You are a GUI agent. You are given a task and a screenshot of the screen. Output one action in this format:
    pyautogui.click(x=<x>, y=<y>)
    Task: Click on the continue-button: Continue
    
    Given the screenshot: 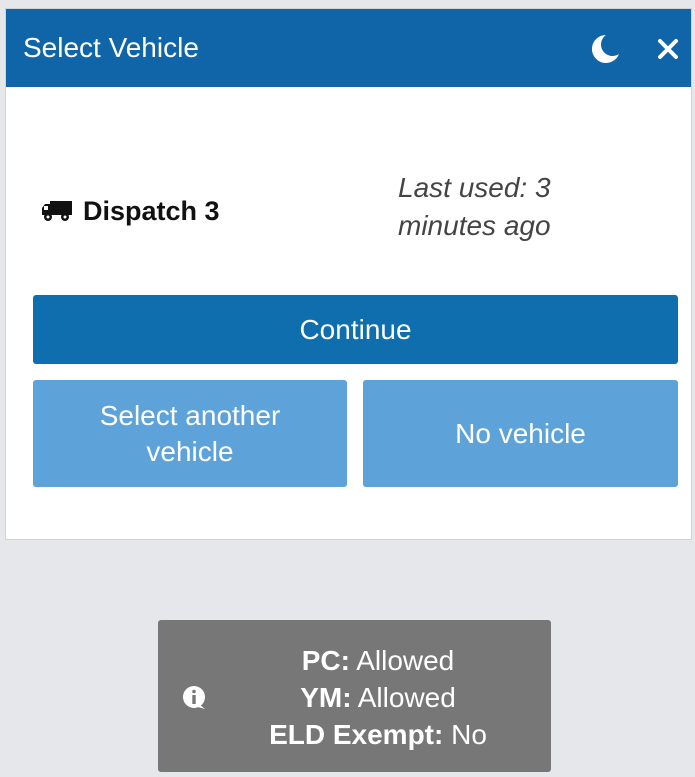 What is the action you would take?
    pyautogui.click(x=355, y=329)
    